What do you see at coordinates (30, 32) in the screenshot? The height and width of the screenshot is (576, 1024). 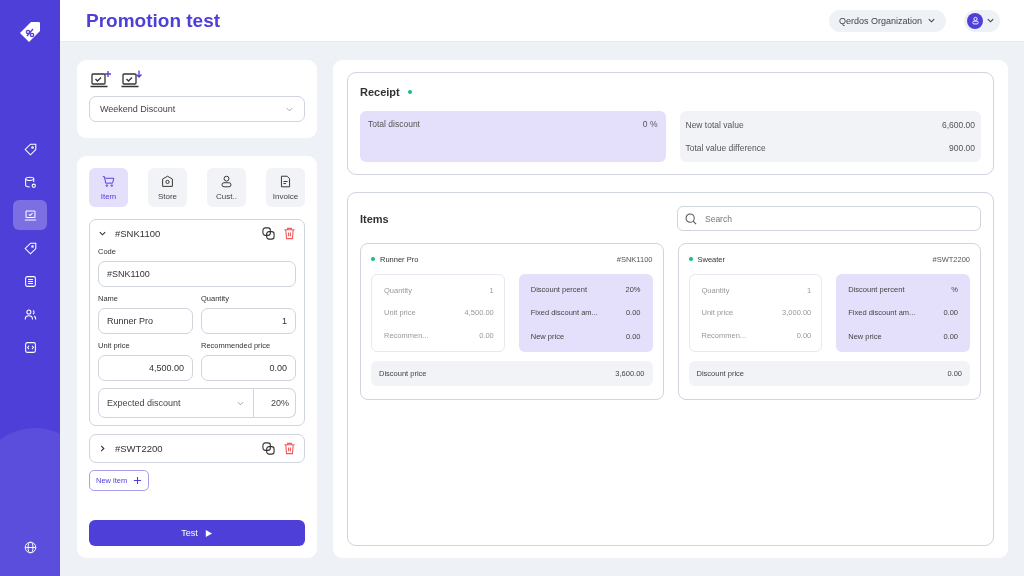 I see `tag-logo-icon` at bounding box center [30, 32].